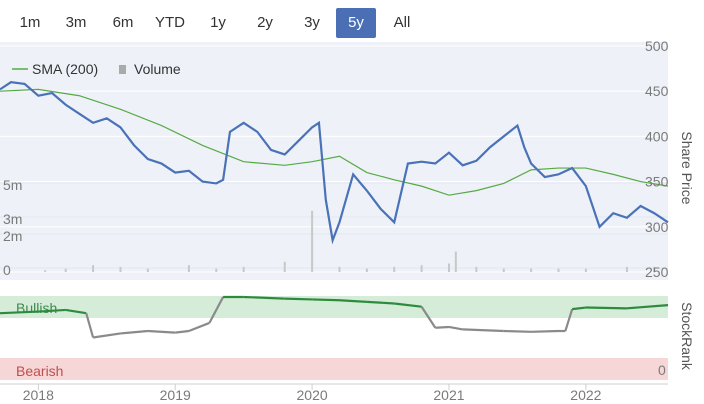  What do you see at coordinates (65, 69) in the screenshot?
I see `sma-legend-label: SMA (200)` at bounding box center [65, 69].